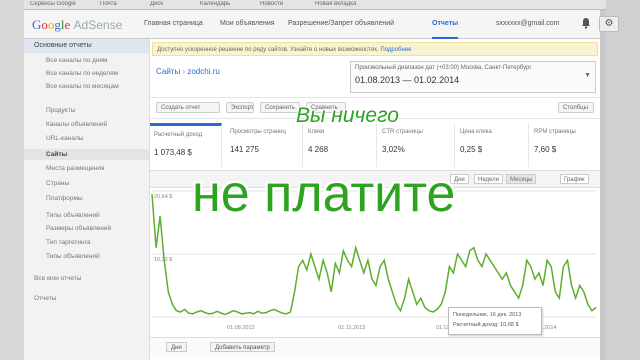 This screenshot has height=360, width=640. What do you see at coordinates (445, 29) in the screenshot?
I see `nav-reports: Отчеты` at bounding box center [445, 29].